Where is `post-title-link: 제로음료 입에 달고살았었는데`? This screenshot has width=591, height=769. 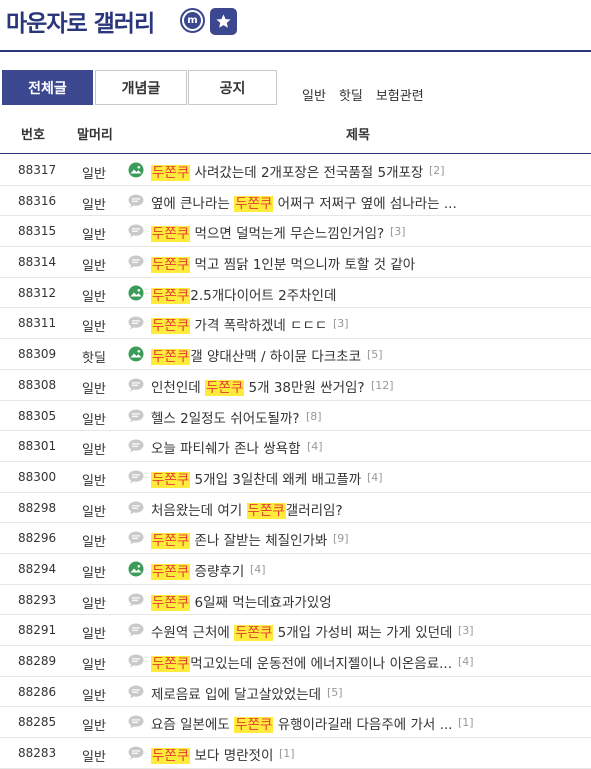
post-title-link: 제로음료 입에 달고살았었는데 is located at coordinates (236, 693).